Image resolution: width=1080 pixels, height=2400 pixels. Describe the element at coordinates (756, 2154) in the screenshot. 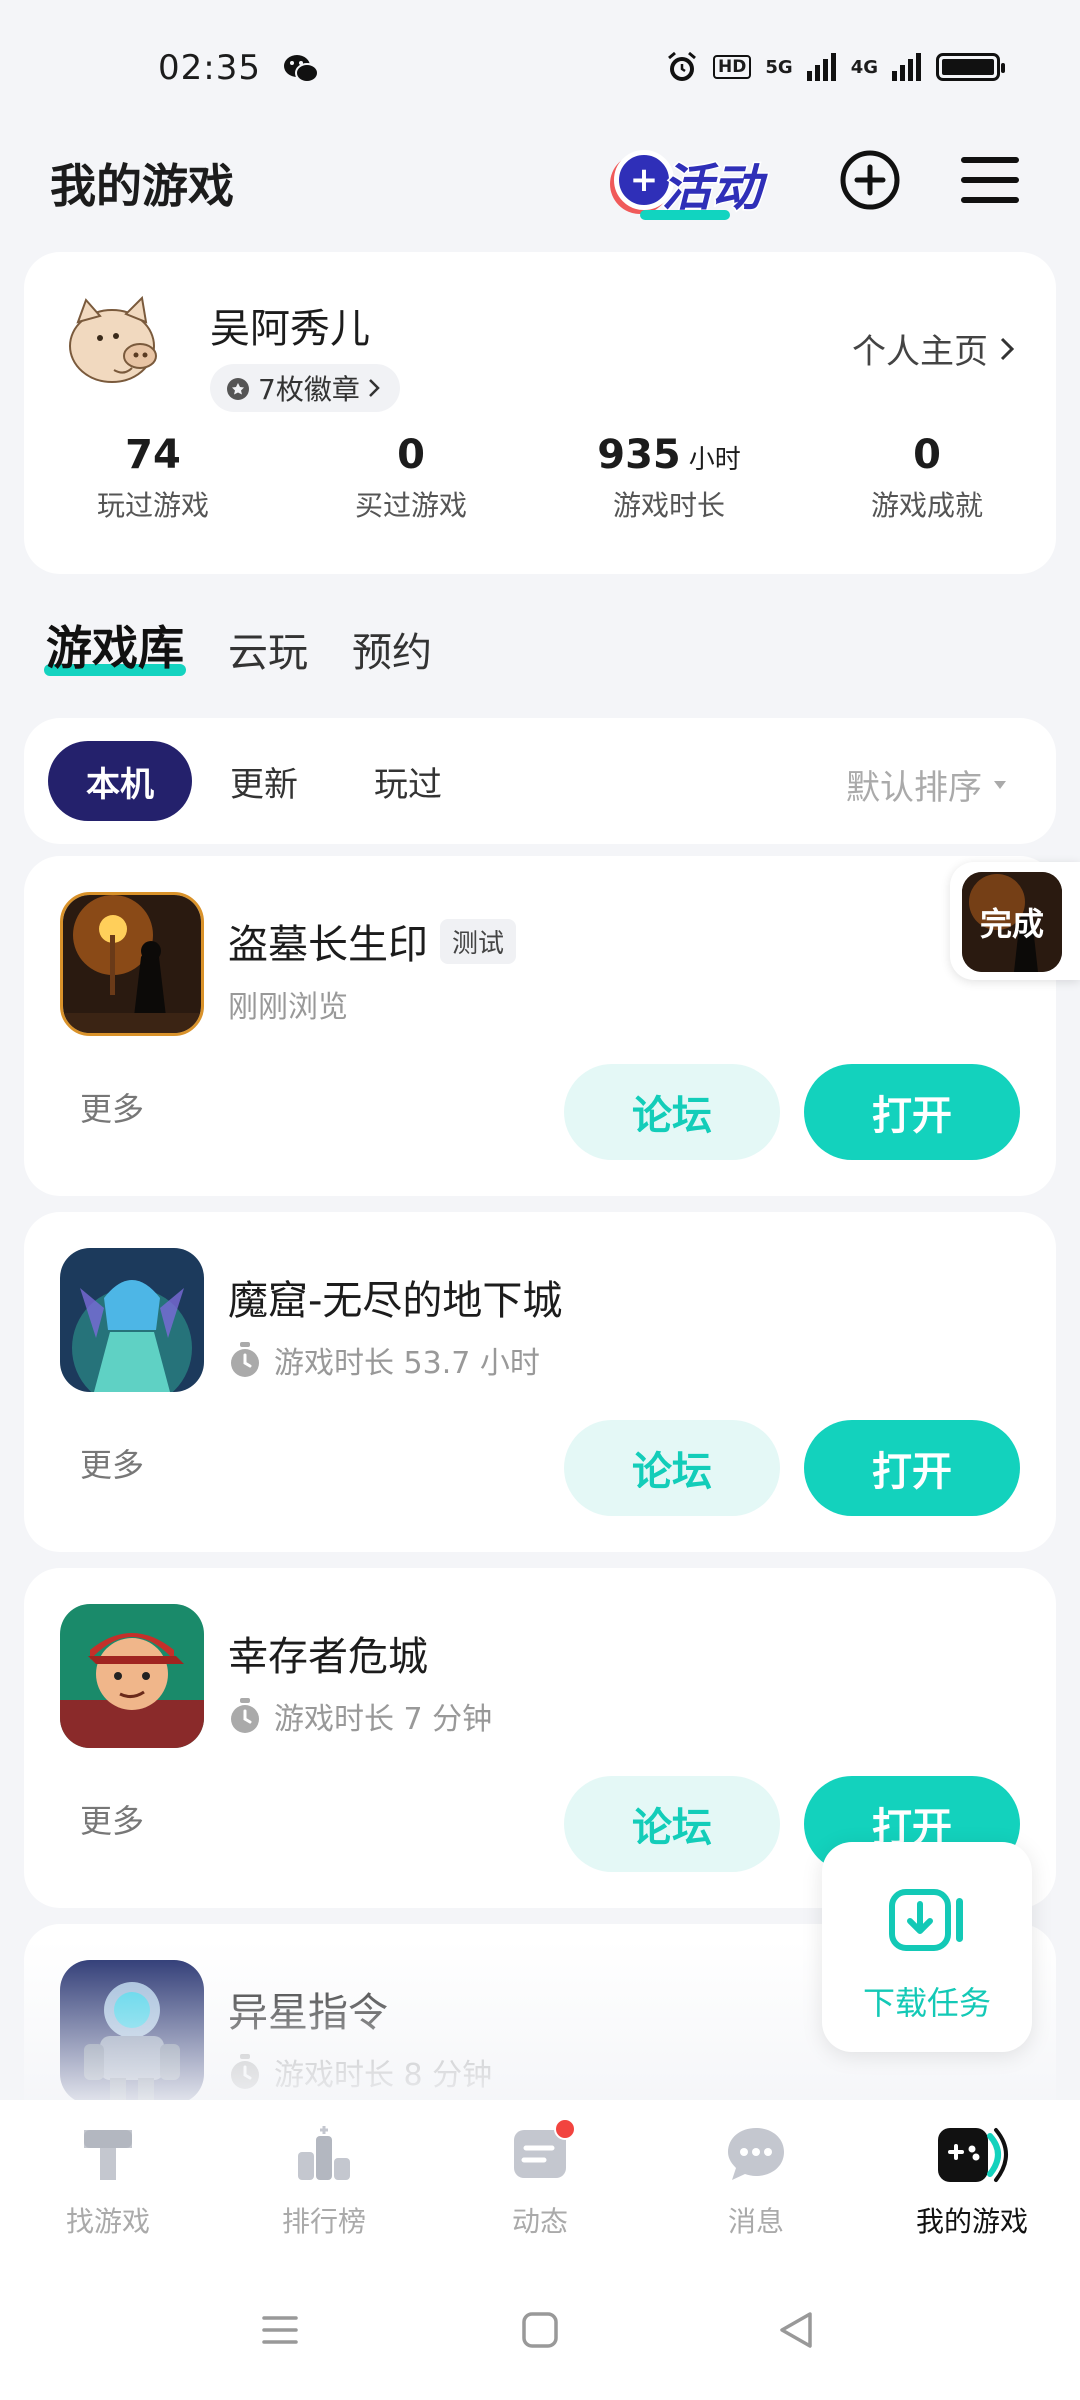

I see `message-icon` at that location.